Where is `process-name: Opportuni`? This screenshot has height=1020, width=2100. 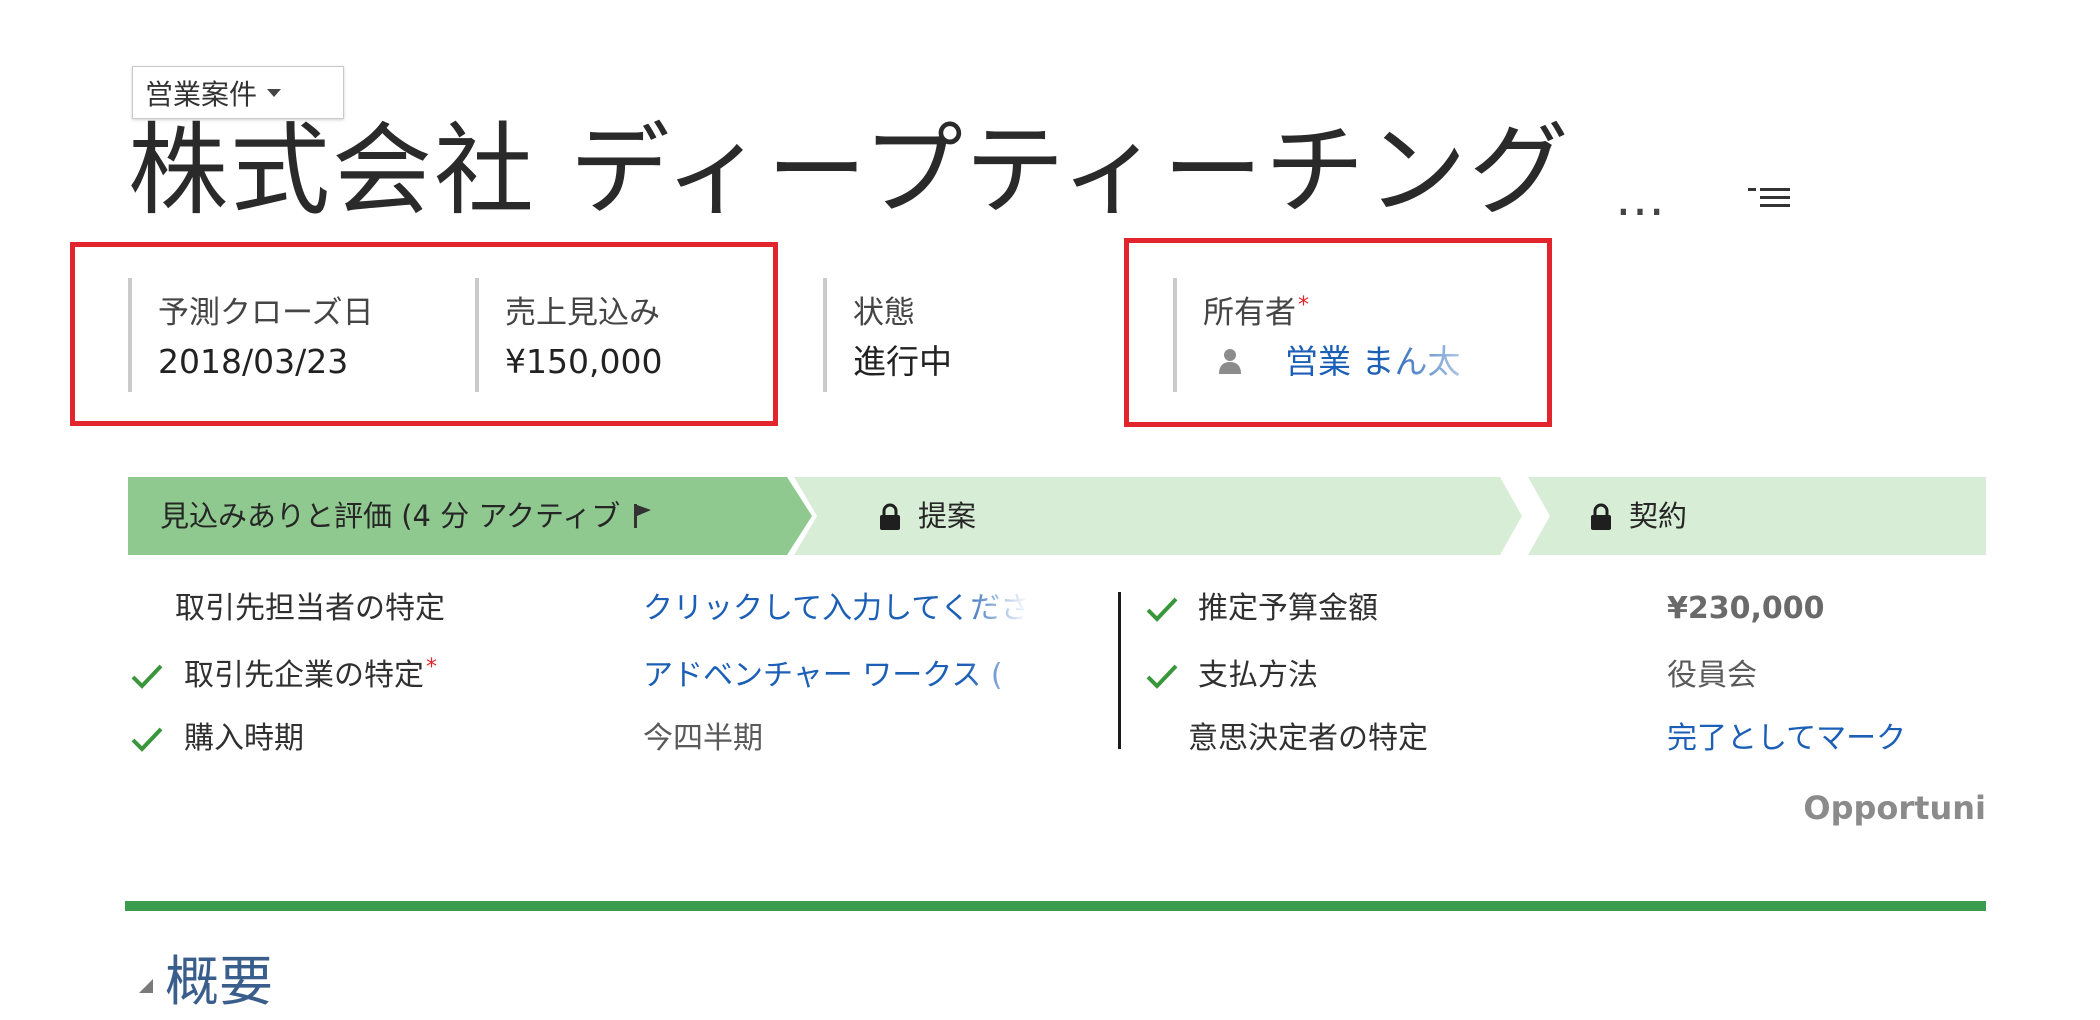 process-name: Opportuni is located at coordinates (1894, 808).